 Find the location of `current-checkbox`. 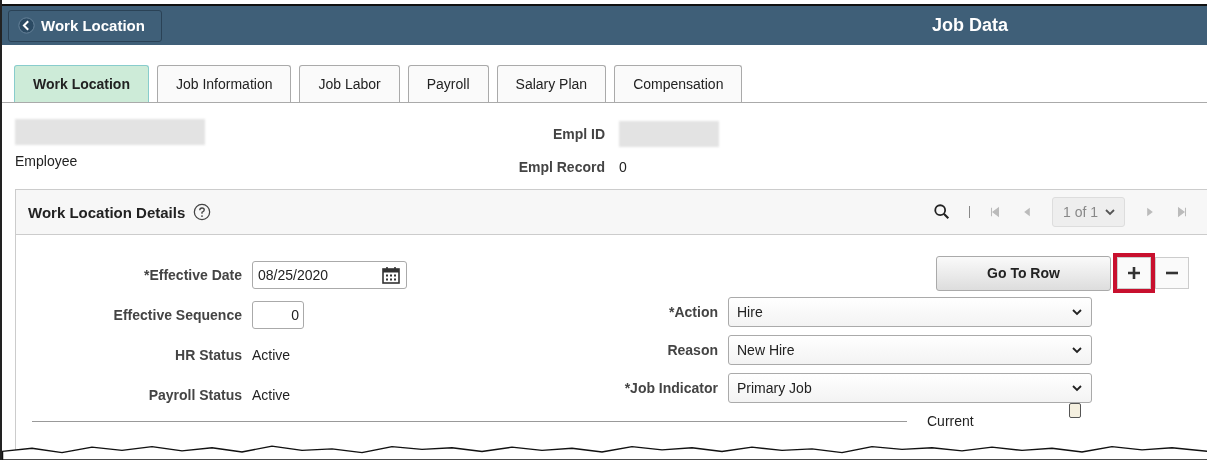

current-checkbox is located at coordinates (1074, 410).